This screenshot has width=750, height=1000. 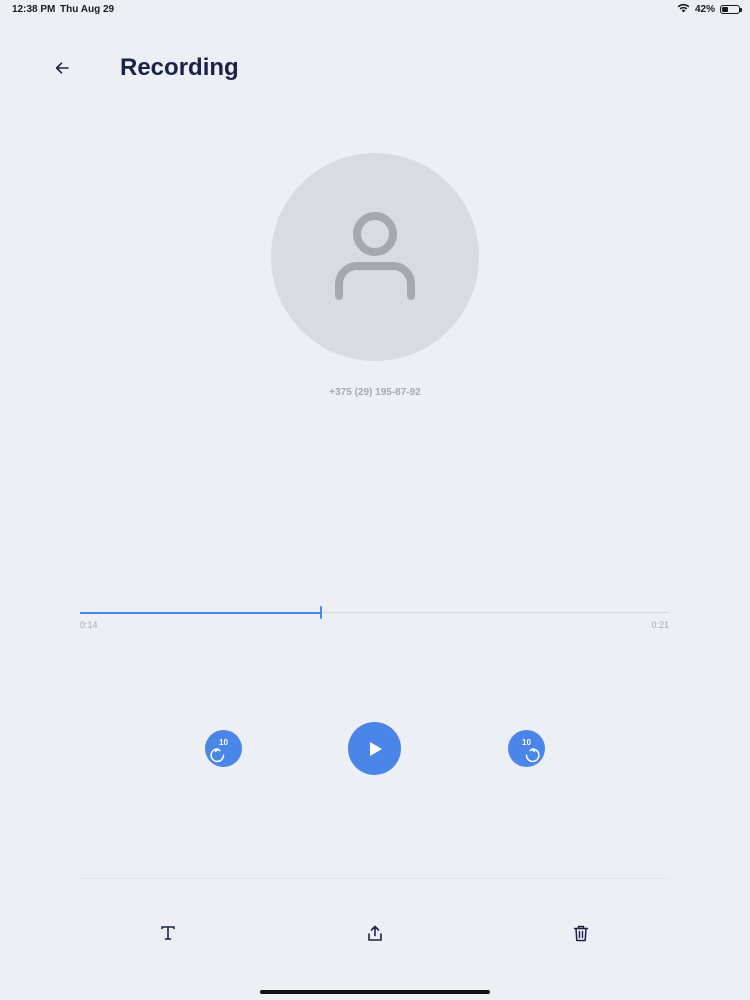 I want to click on page-title: Recording, so click(x=179, y=67).